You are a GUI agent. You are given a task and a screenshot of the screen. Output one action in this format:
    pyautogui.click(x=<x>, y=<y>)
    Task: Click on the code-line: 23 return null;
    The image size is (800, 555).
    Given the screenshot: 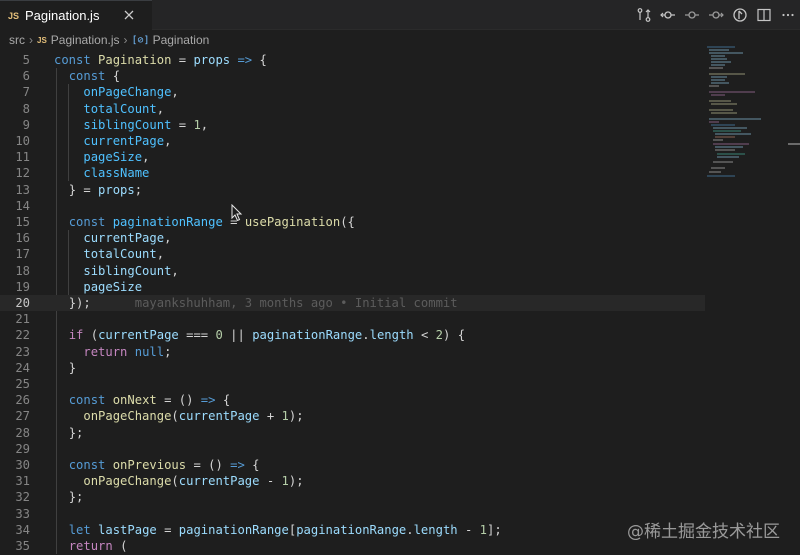 What is the action you would take?
    pyautogui.click(x=93, y=351)
    